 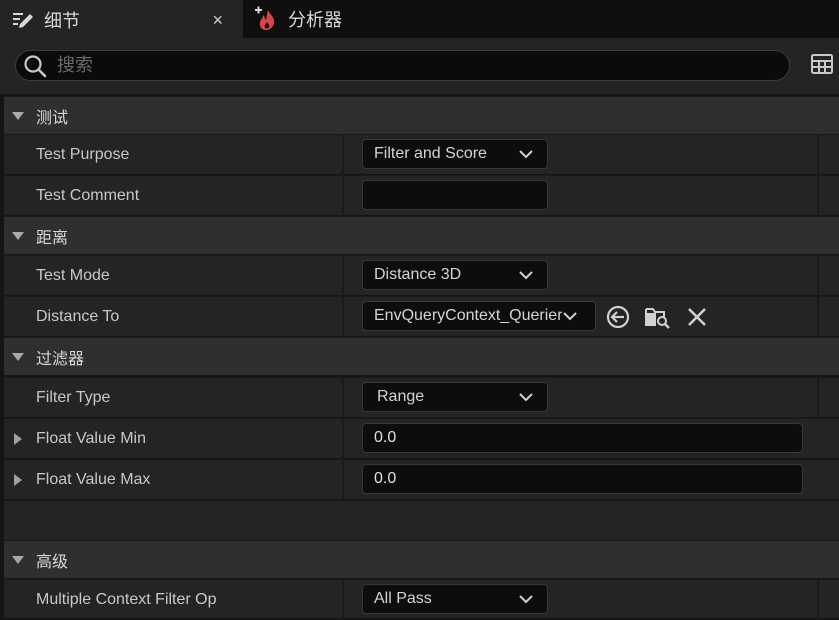 I want to click on test-mode-value: Distance 3D, so click(x=418, y=274).